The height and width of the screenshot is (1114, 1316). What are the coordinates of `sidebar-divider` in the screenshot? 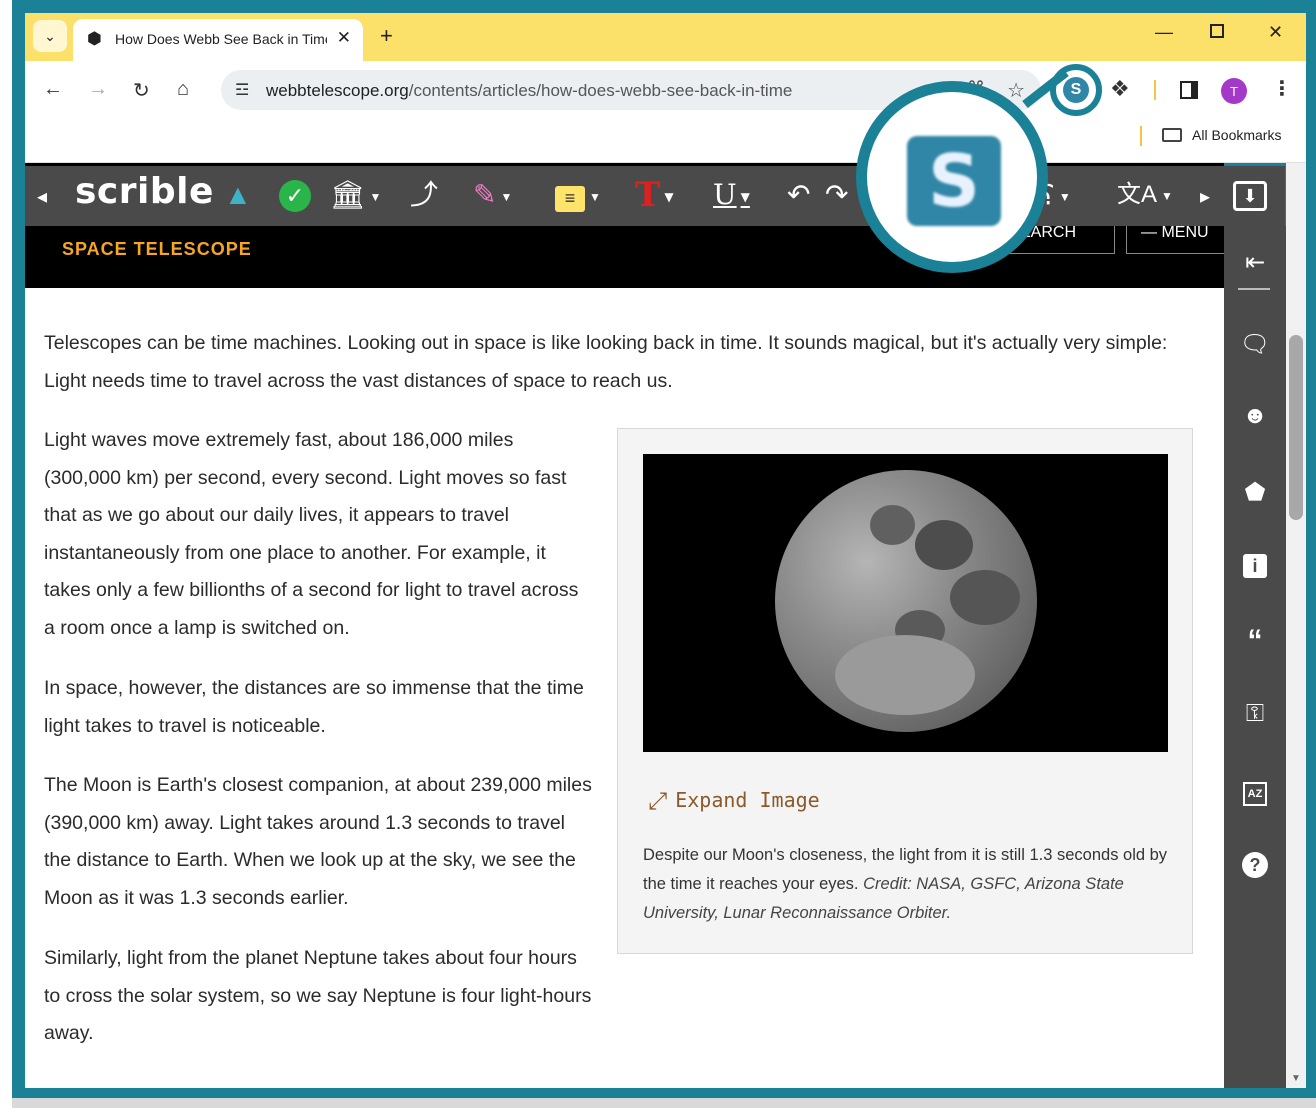 It's located at (1254, 289).